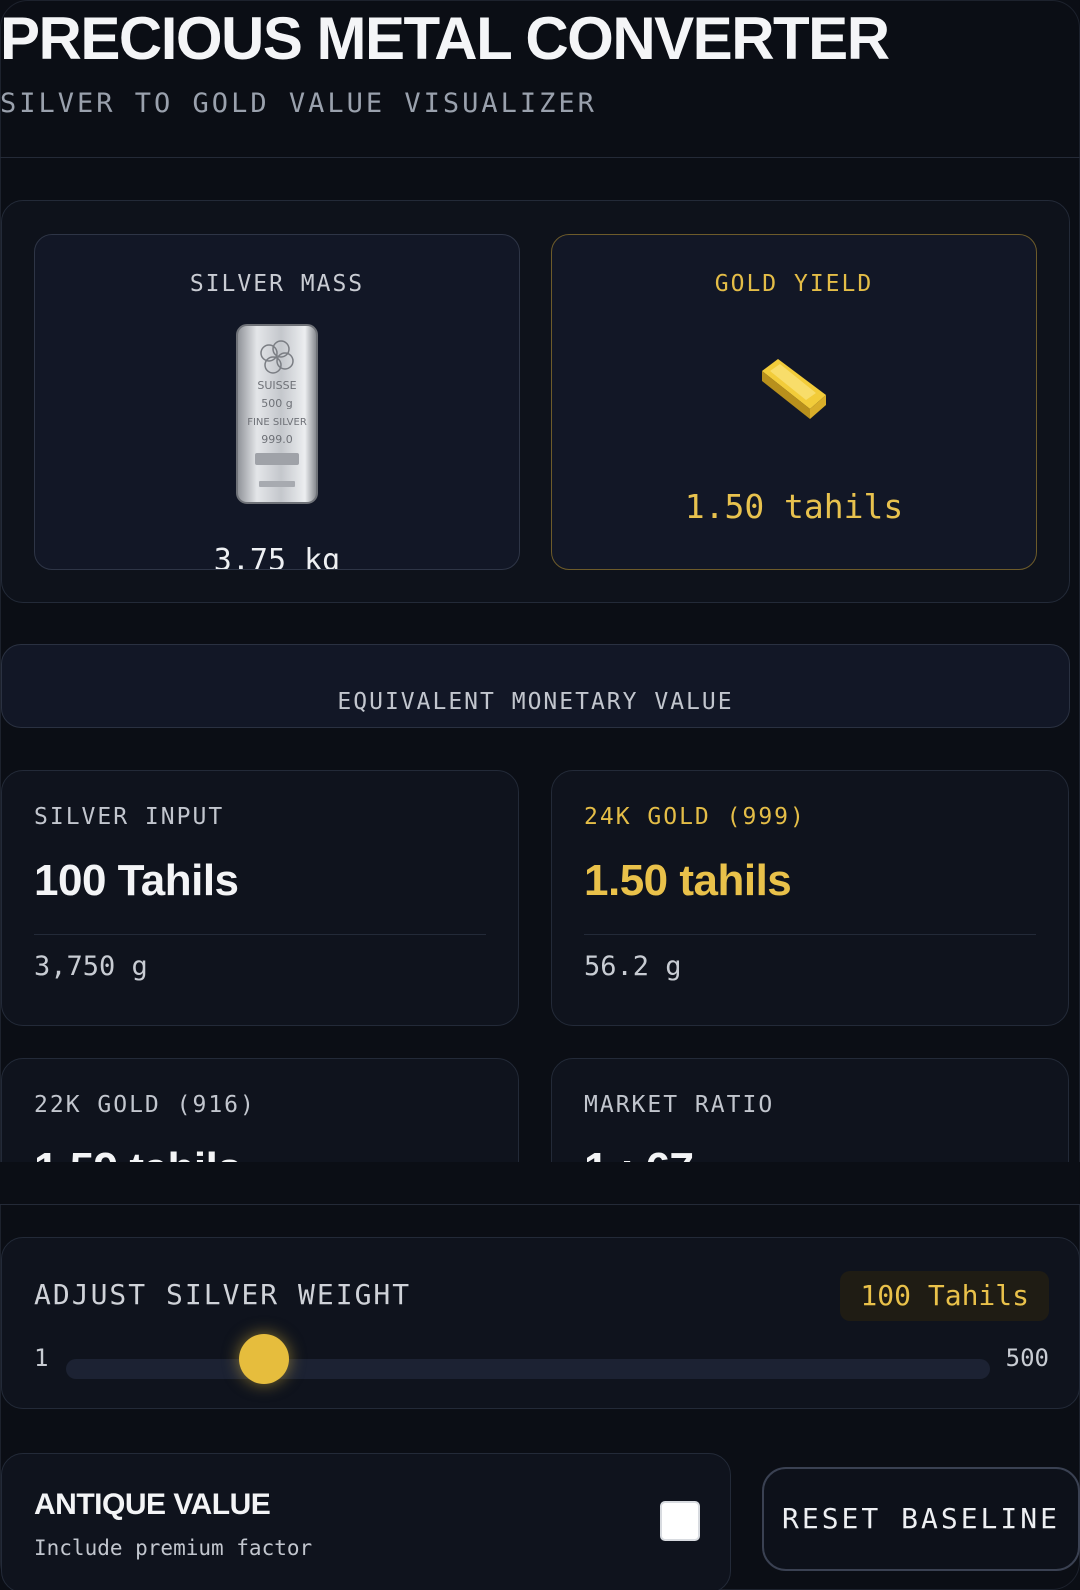 This screenshot has height=1590, width=1080. I want to click on antique-subtitle: Include premium factor, so click(173, 1548).